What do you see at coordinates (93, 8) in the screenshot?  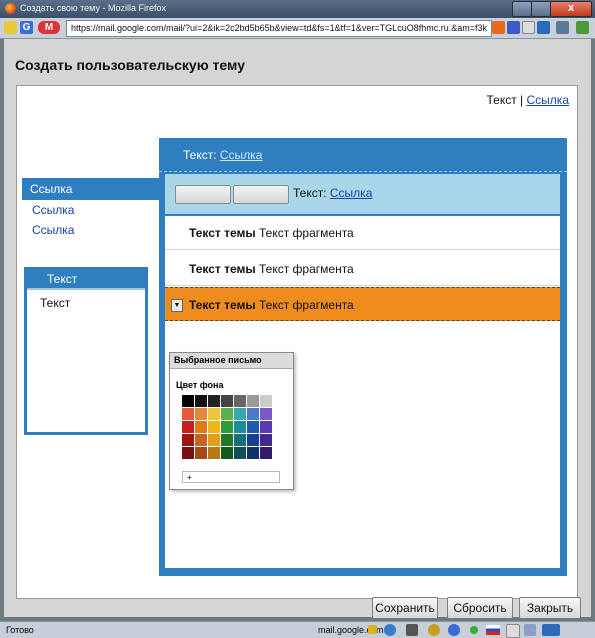 I see `window-title: Создать свою тему - Mozilla Firefox` at bounding box center [93, 8].